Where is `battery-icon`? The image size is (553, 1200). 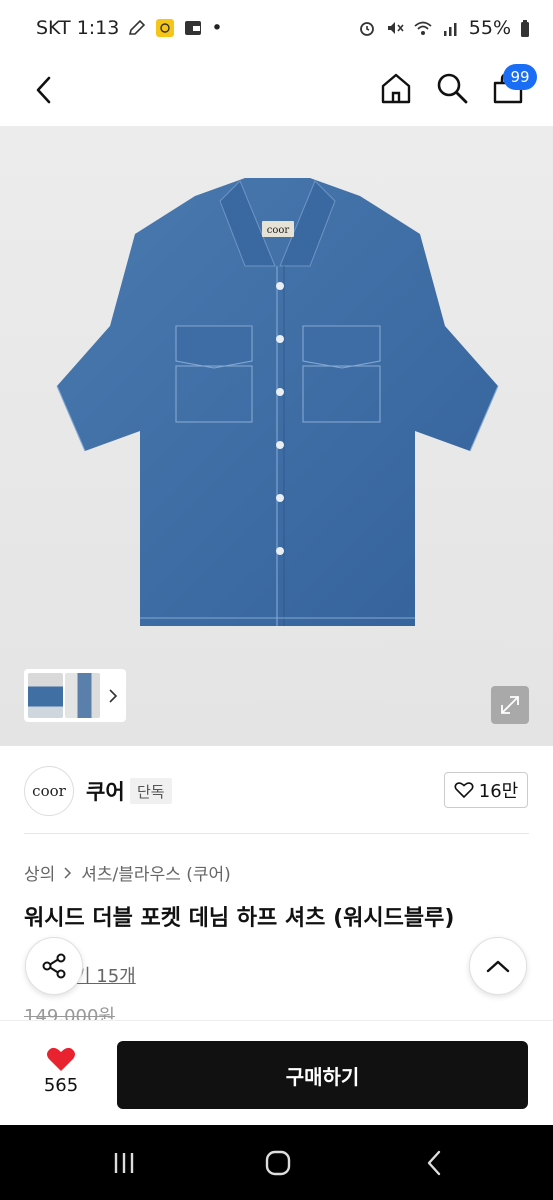 battery-icon is located at coordinates (525, 28).